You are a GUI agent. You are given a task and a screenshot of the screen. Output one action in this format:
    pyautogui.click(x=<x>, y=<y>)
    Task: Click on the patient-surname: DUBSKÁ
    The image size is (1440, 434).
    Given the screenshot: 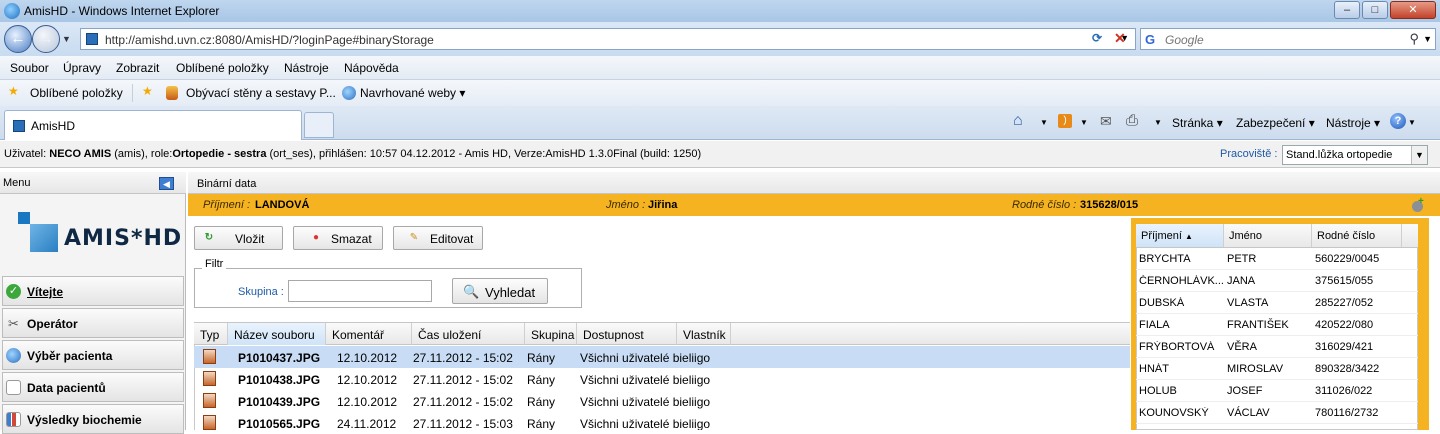 What is the action you would take?
    pyautogui.click(x=1162, y=303)
    